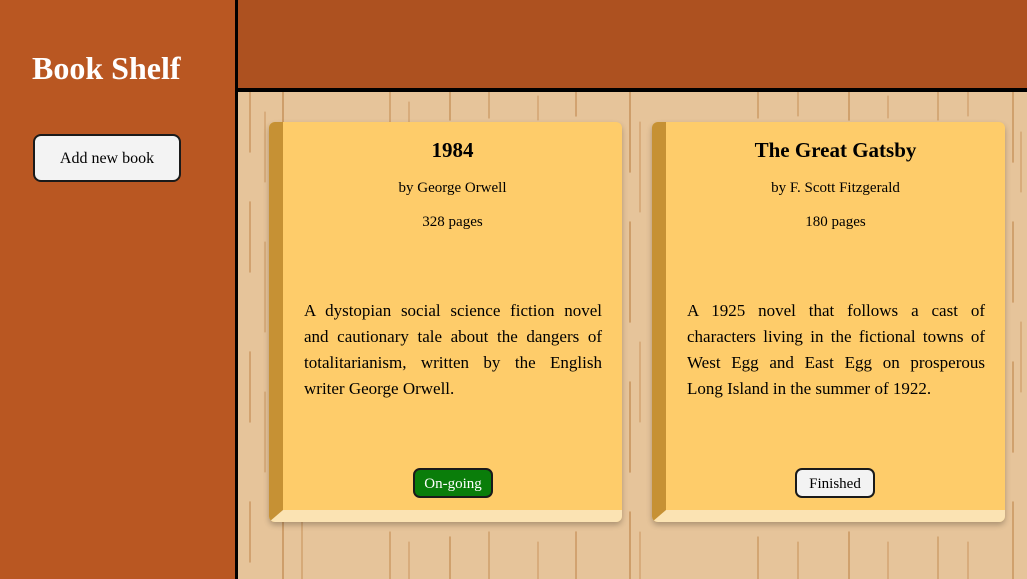 This screenshot has width=1027, height=579. Describe the element at coordinates (452, 222) in the screenshot. I see `book-page-count: 328 pages` at that location.